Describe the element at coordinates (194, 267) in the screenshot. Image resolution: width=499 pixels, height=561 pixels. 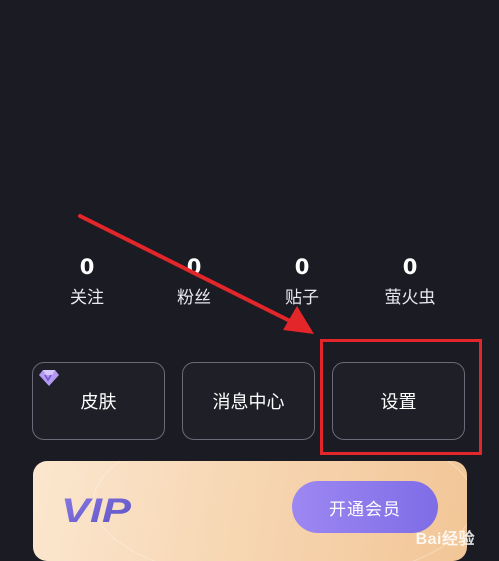
I see `stat-followers-count: 0` at that location.